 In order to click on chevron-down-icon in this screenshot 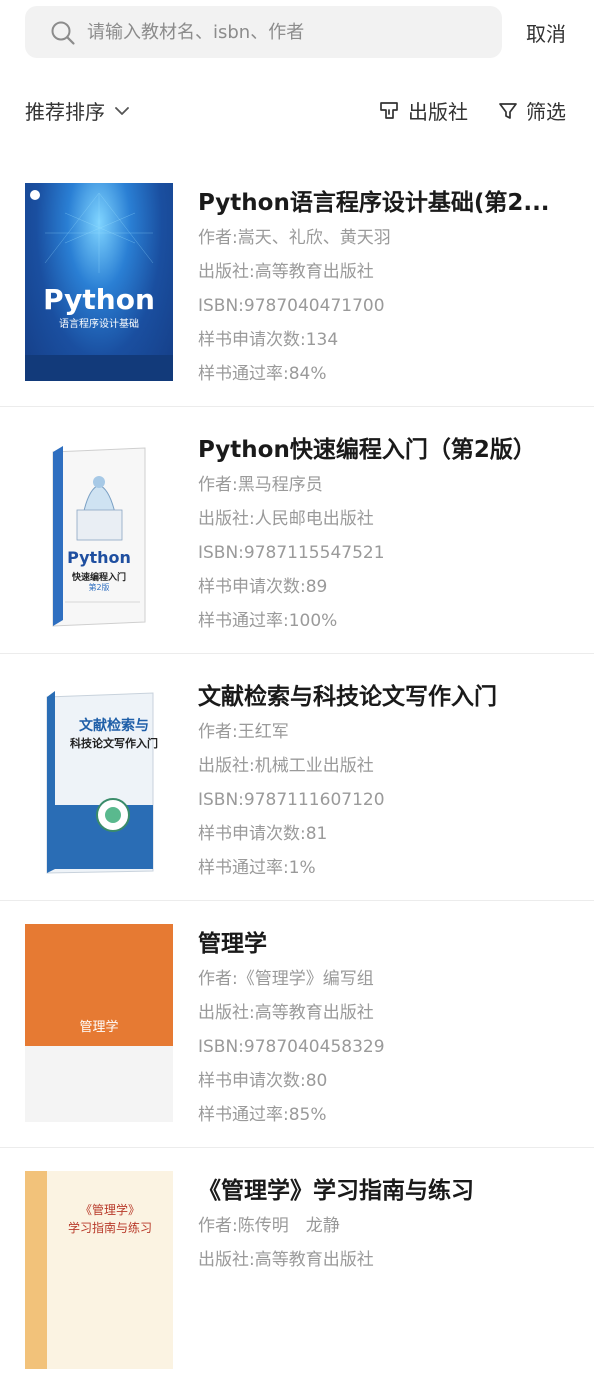, I will do `click(122, 110)`.